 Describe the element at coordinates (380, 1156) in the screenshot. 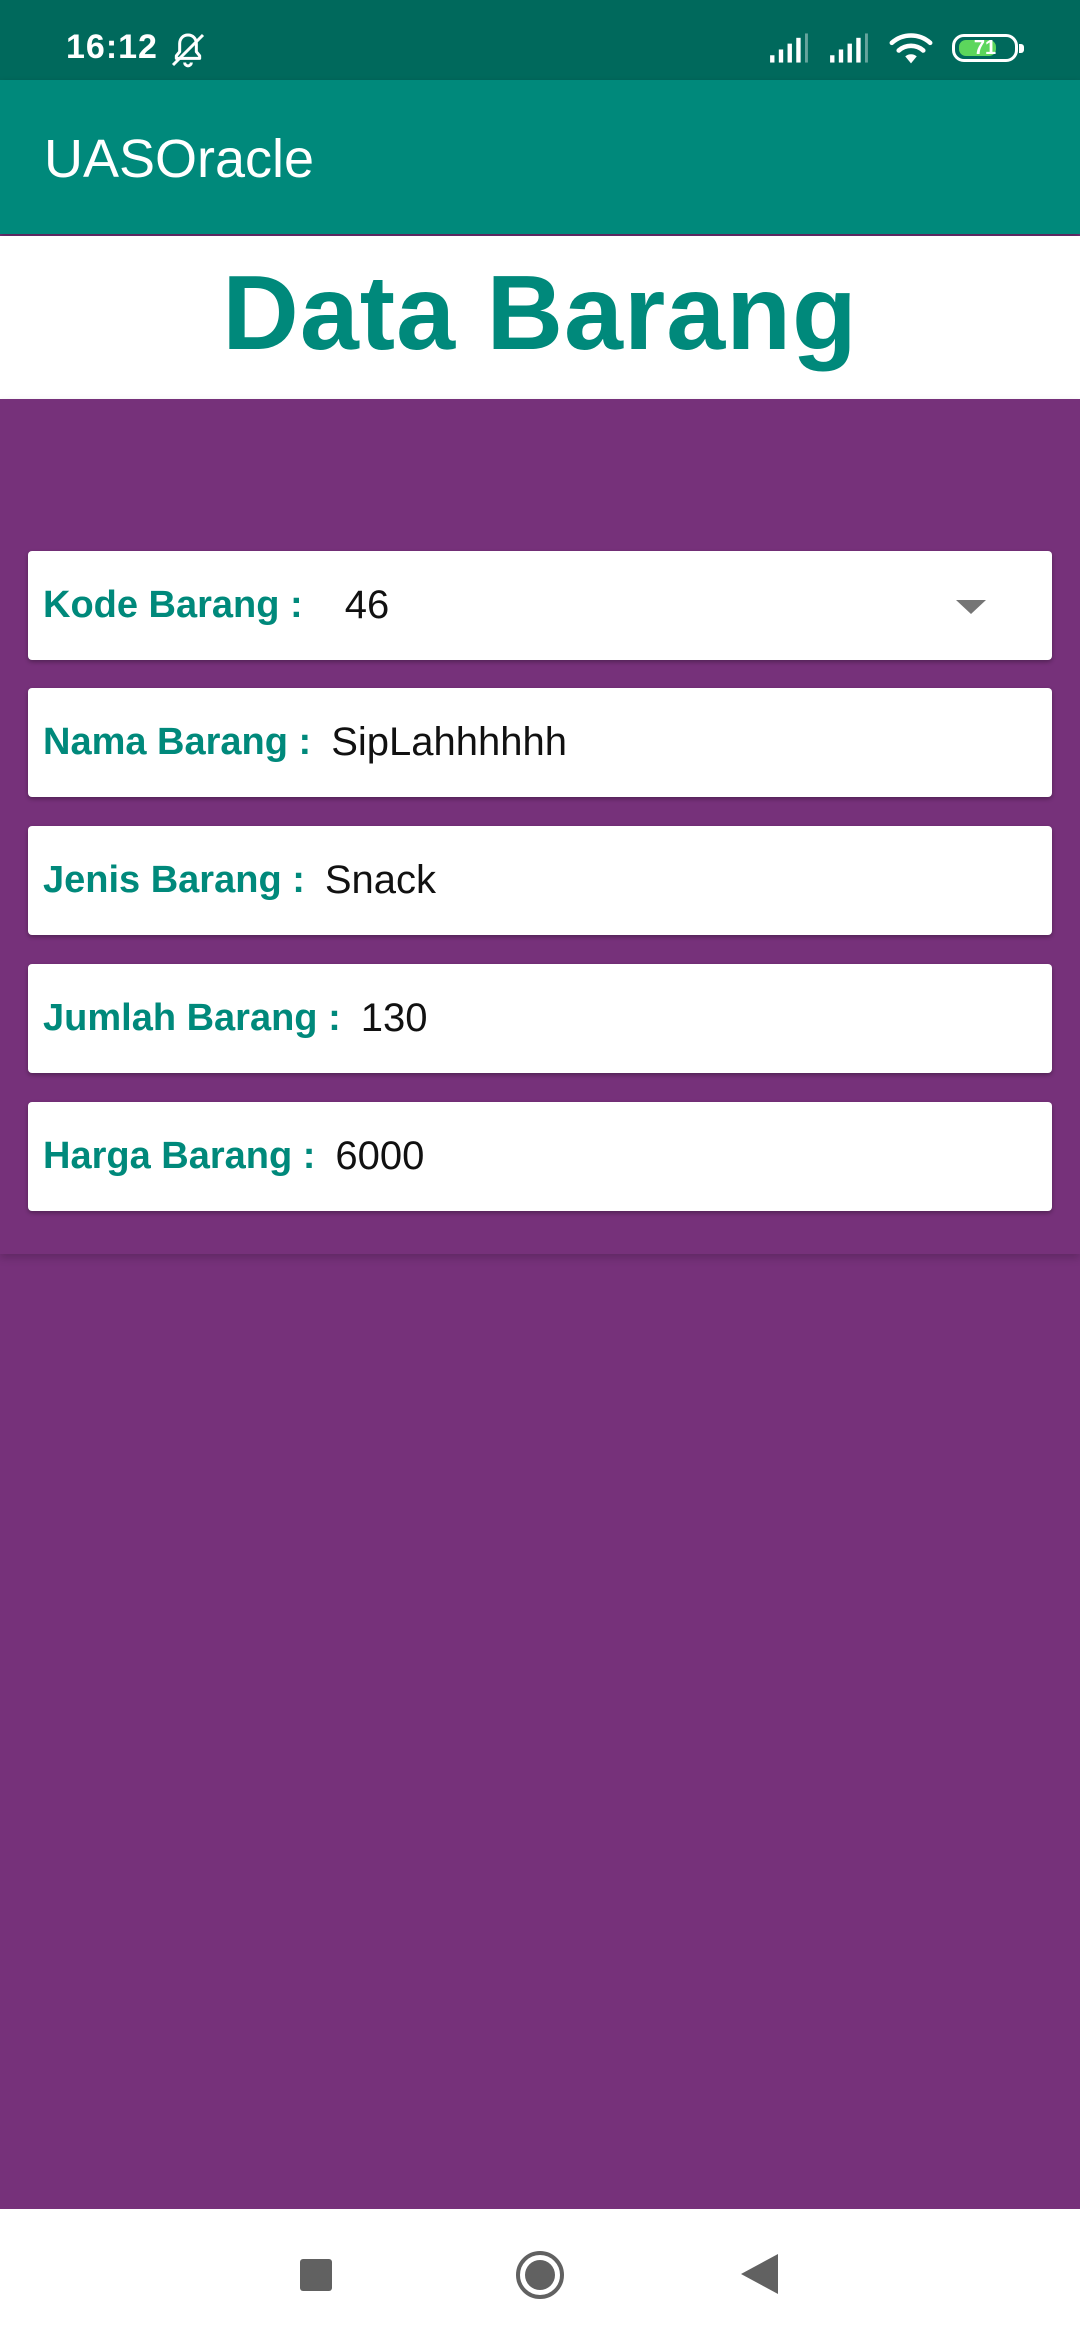

I see `harga-barang-value: 6000` at that location.